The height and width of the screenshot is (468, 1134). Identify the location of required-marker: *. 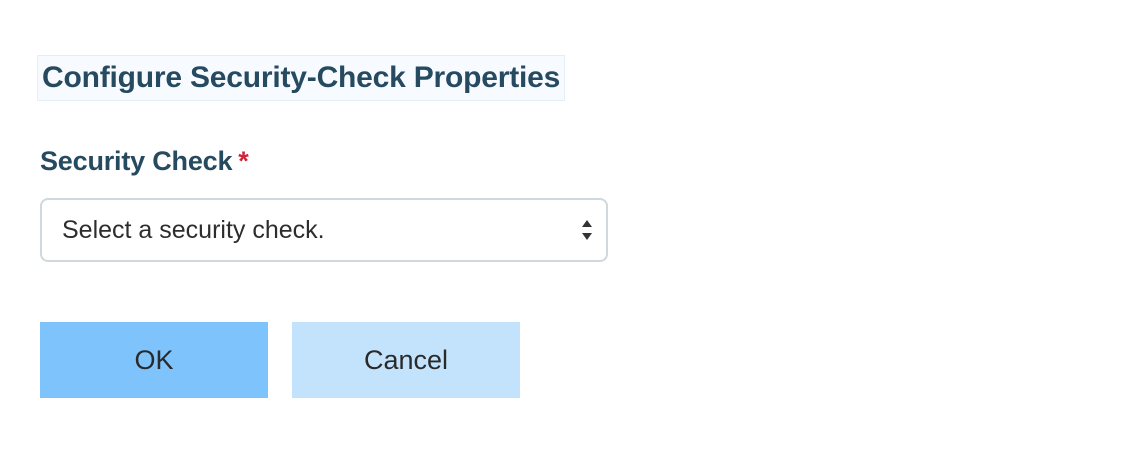
(243, 161).